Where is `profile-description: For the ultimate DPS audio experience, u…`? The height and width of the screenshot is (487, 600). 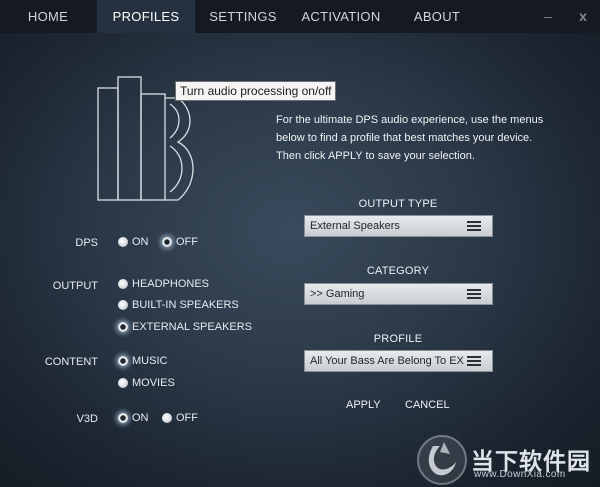
profile-description: For the ultimate DPS audio experience, u… is located at coordinates (410, 138).